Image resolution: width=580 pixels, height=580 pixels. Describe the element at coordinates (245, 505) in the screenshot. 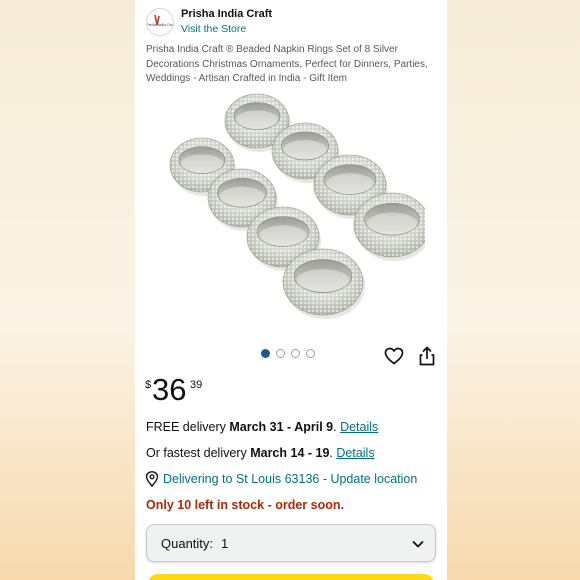

I see `stock-status: Only 10 left in stock - order soon.` at that location.